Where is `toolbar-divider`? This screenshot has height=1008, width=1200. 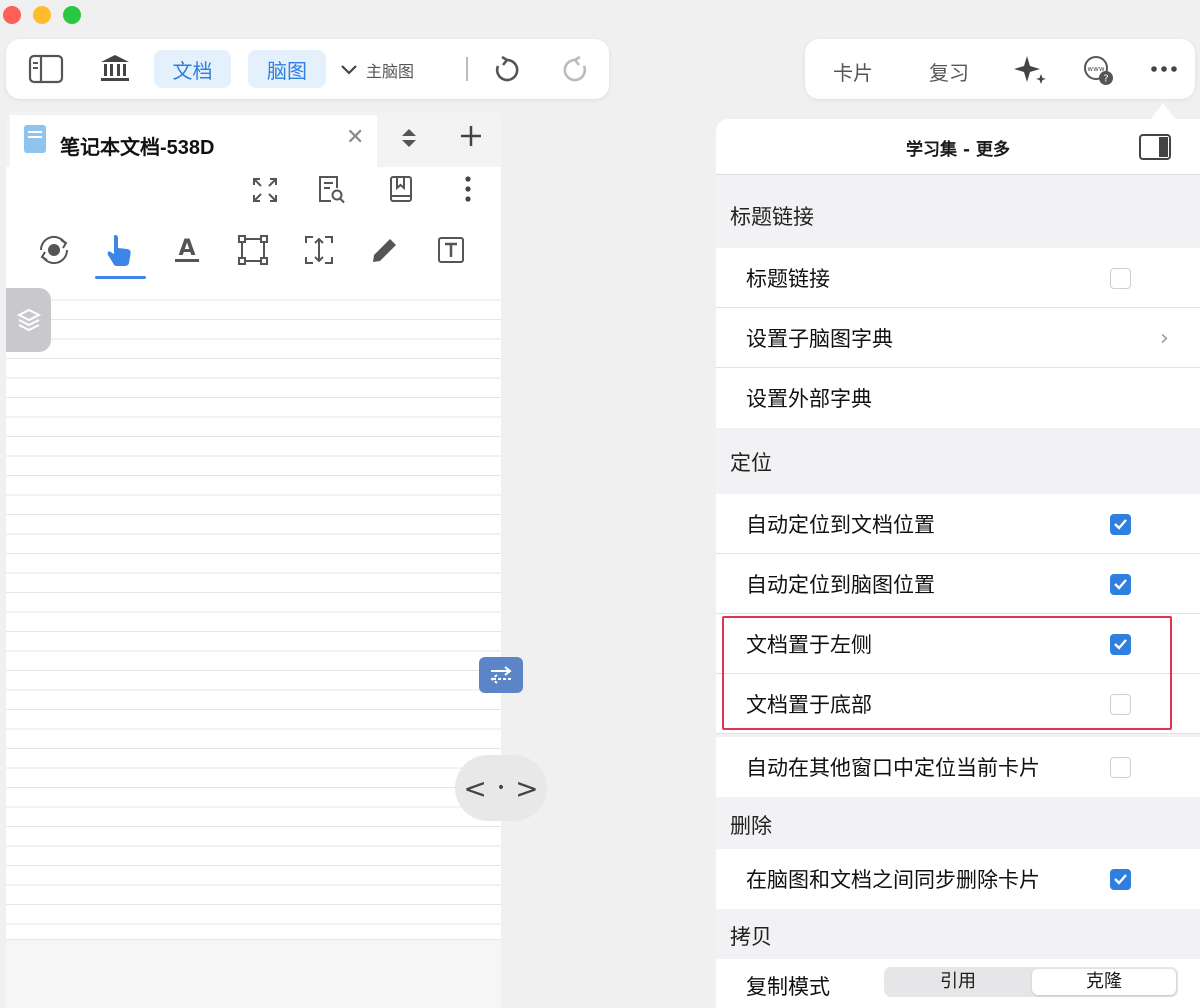
toolbar-divider is located at coordinates (467, 69).